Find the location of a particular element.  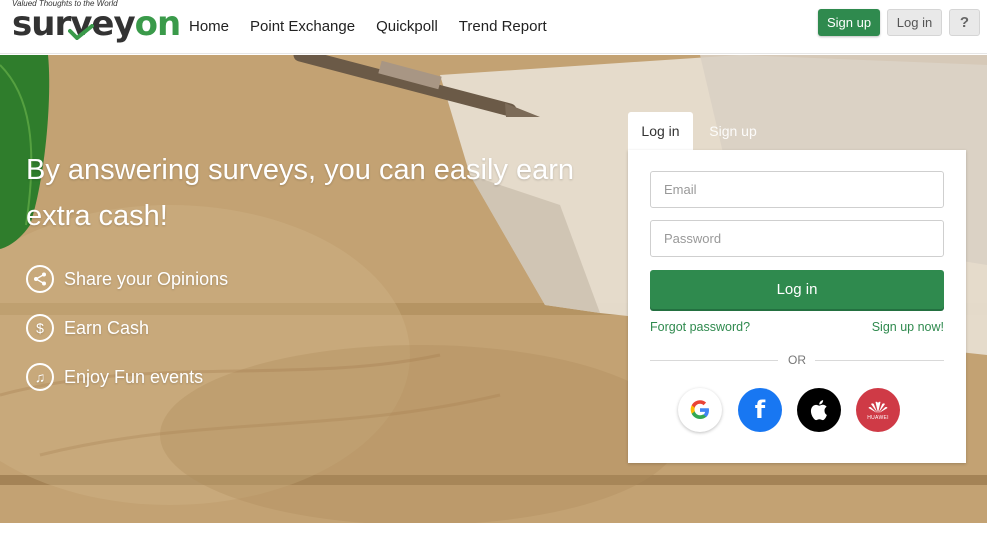

facebook-login-button: f is located at coordinates (760, 410).